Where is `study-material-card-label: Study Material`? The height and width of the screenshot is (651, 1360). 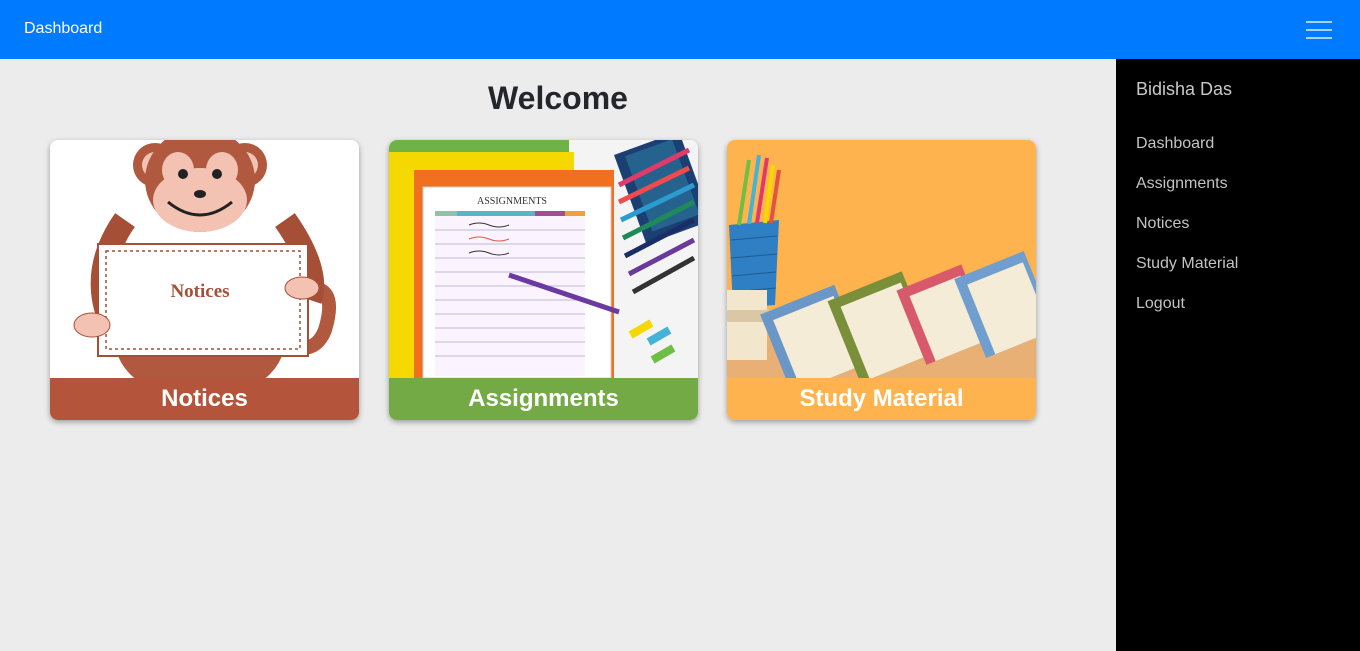 study-material-card-label: Study Material is located at coordinates (881, 399).